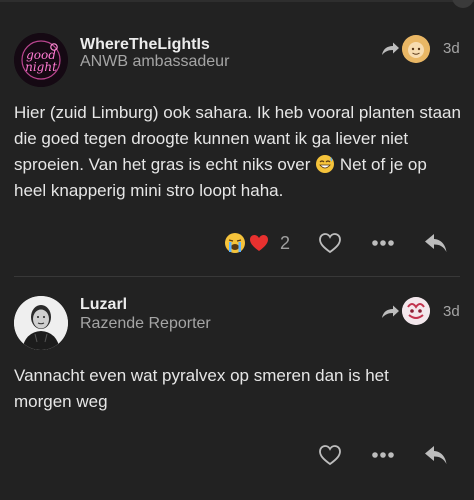 The width and height of the screenshot is (474, 500). Describe the element at coordinates (325, 164) in the screenshot. I see `grinning-sweat-emoji-icon` at that location.